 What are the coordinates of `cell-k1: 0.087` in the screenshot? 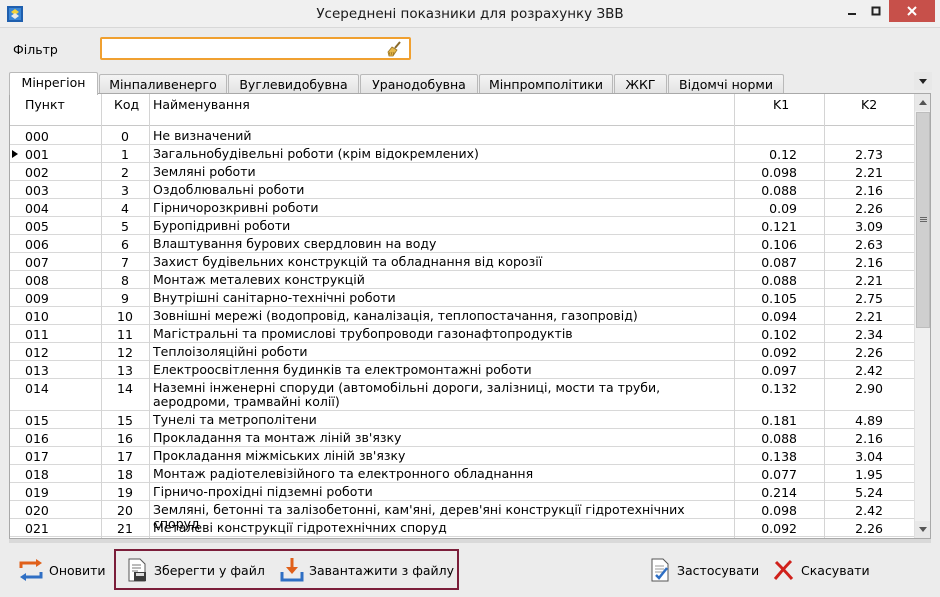 It's located at (779, 262).